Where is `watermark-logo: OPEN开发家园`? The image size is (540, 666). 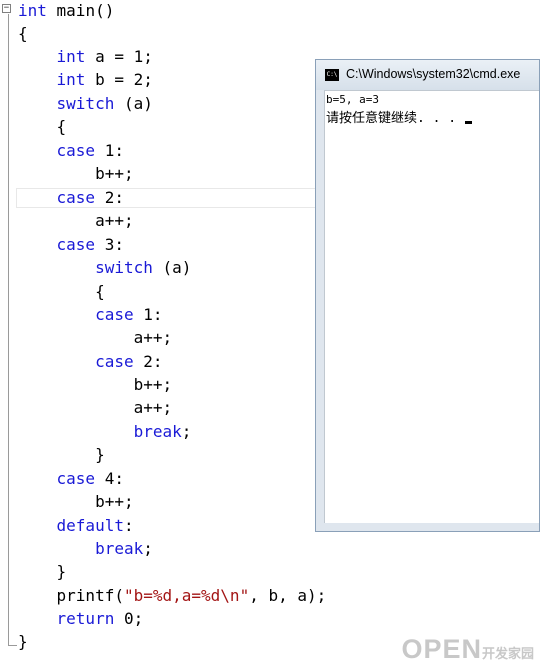 watermark-logo: OPEN开发家园 is located at coordinates (467, 649).